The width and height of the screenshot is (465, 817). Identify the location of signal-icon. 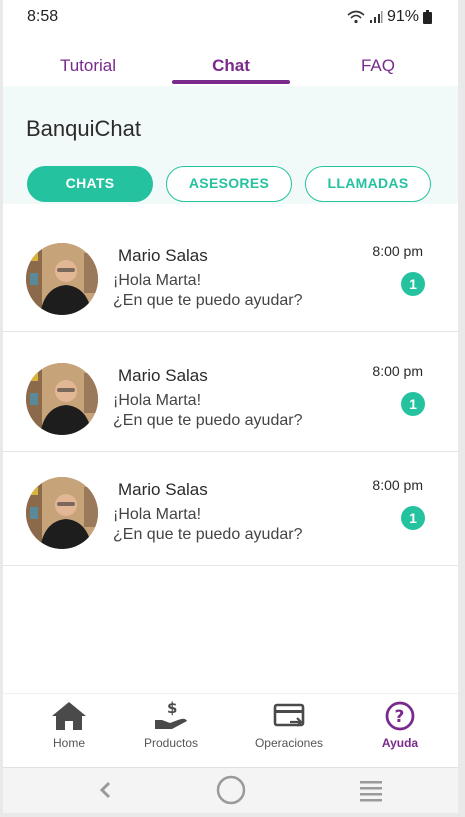
(376, 17).